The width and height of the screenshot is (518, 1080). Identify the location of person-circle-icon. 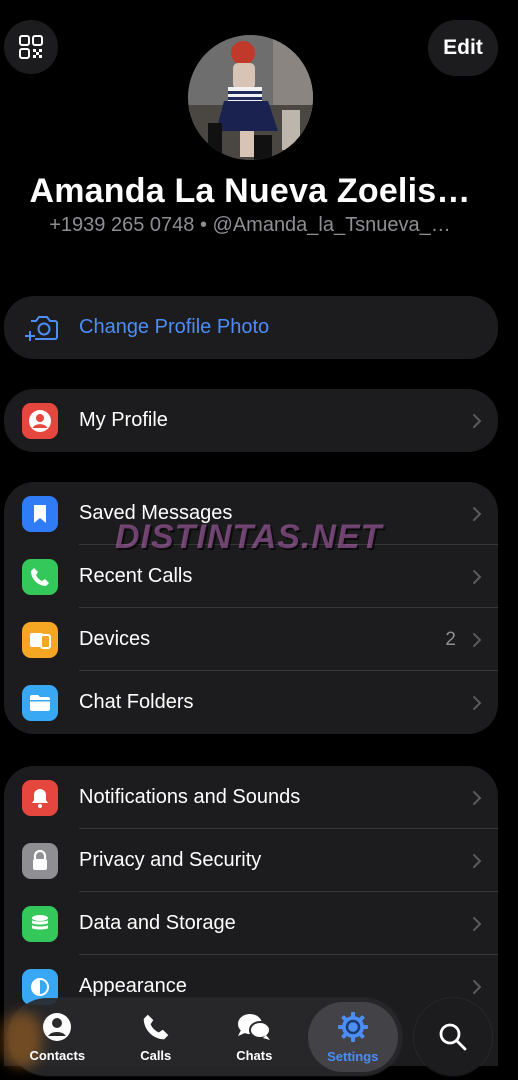
(40, 421).